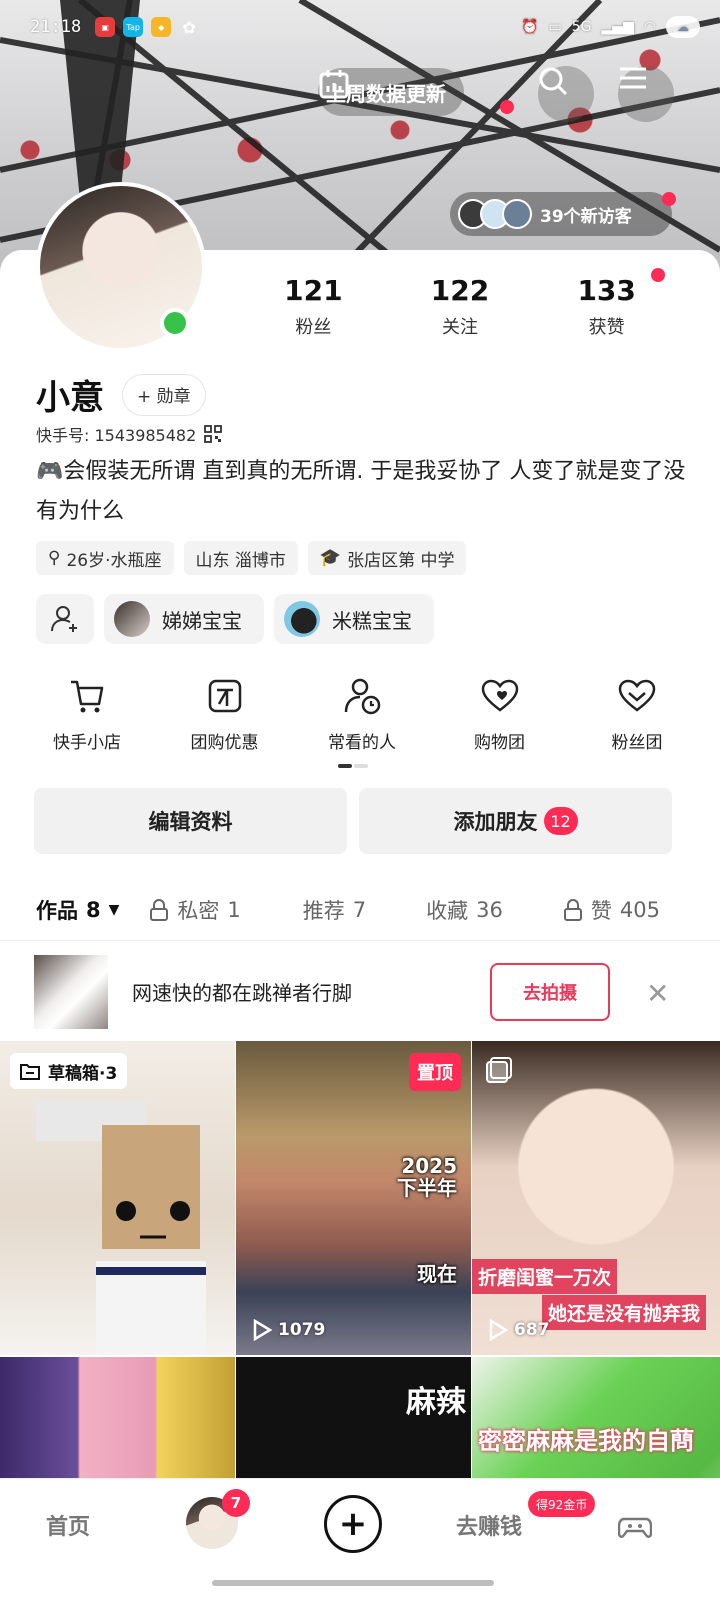 Image resolution: width=720 pixels, height=1600 pixels. What do you see at coordinates (646, 94) in the screenshot?
I see `menu-button` at bounding box center [646, 94].